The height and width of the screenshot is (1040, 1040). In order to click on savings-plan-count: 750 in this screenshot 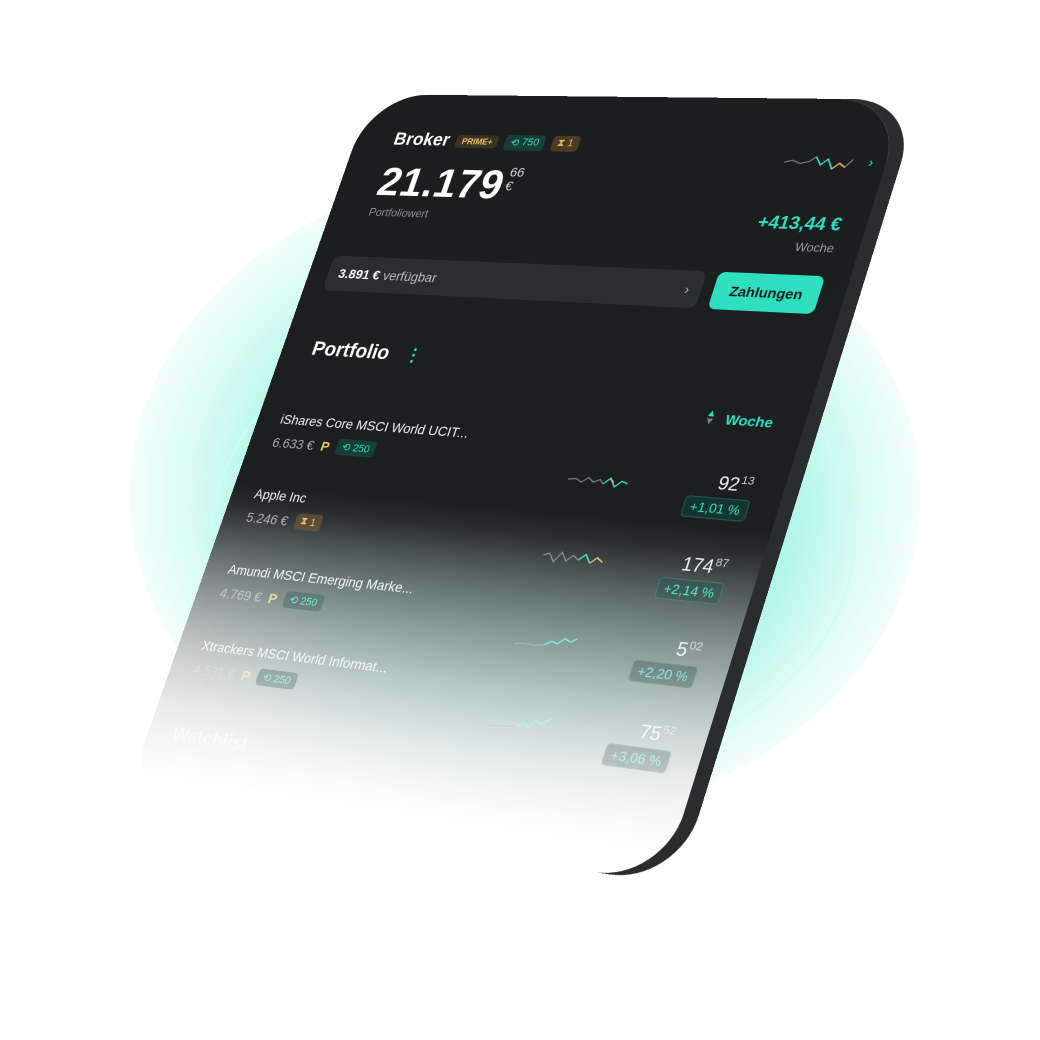, I will do `click(530, 142)`.